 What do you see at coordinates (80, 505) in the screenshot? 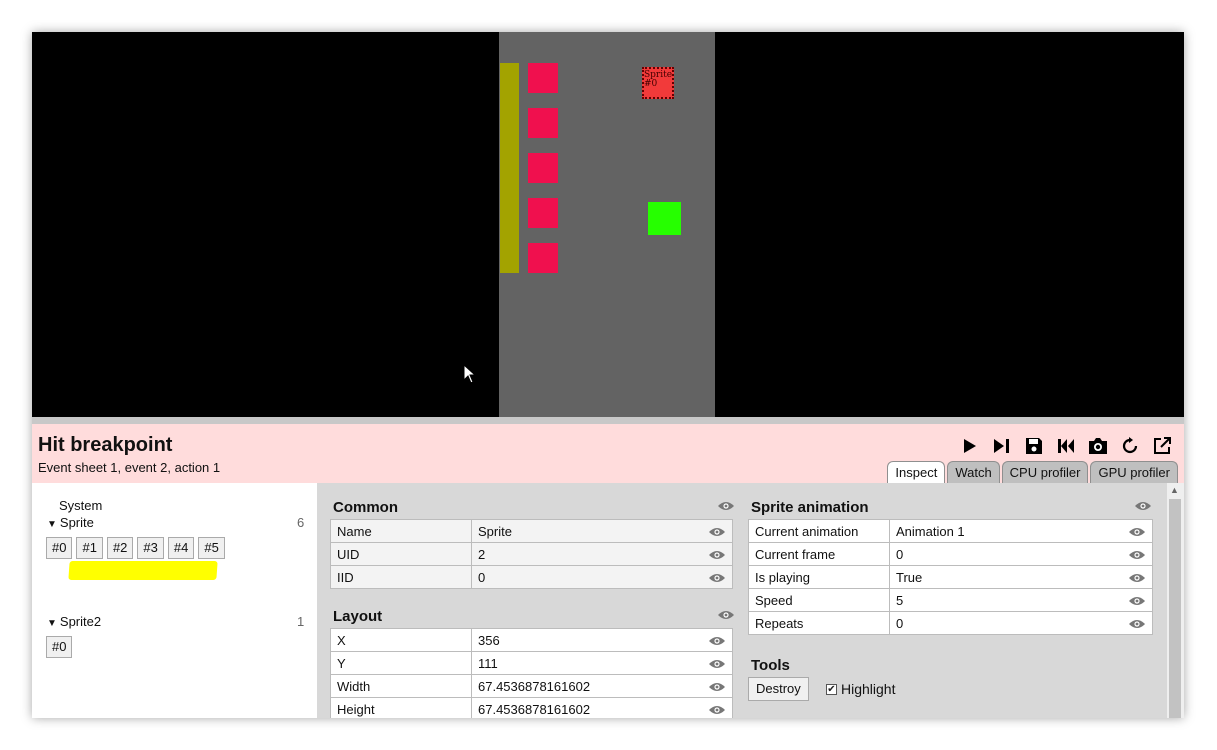
I see `tree-item-system: System` at bounding box center [80, 505].